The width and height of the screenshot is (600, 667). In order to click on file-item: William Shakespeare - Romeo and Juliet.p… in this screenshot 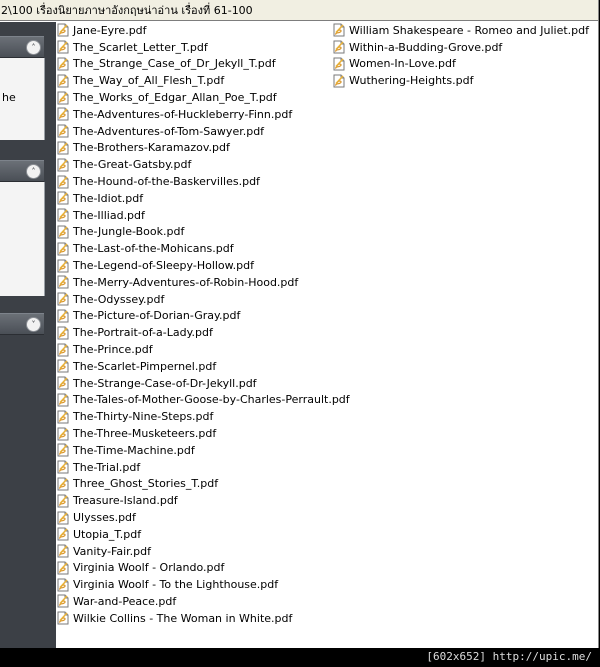, I will do `click(460, 30)`.